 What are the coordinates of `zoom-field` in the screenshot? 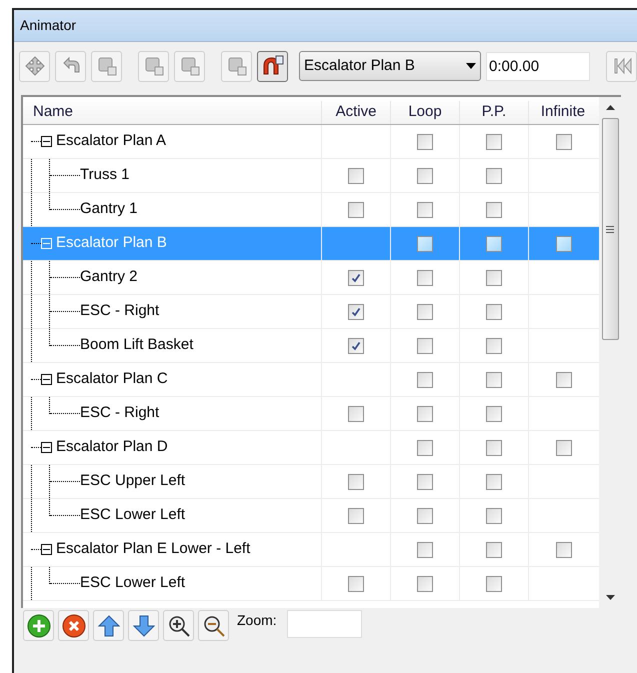 It's located at (324, 624).